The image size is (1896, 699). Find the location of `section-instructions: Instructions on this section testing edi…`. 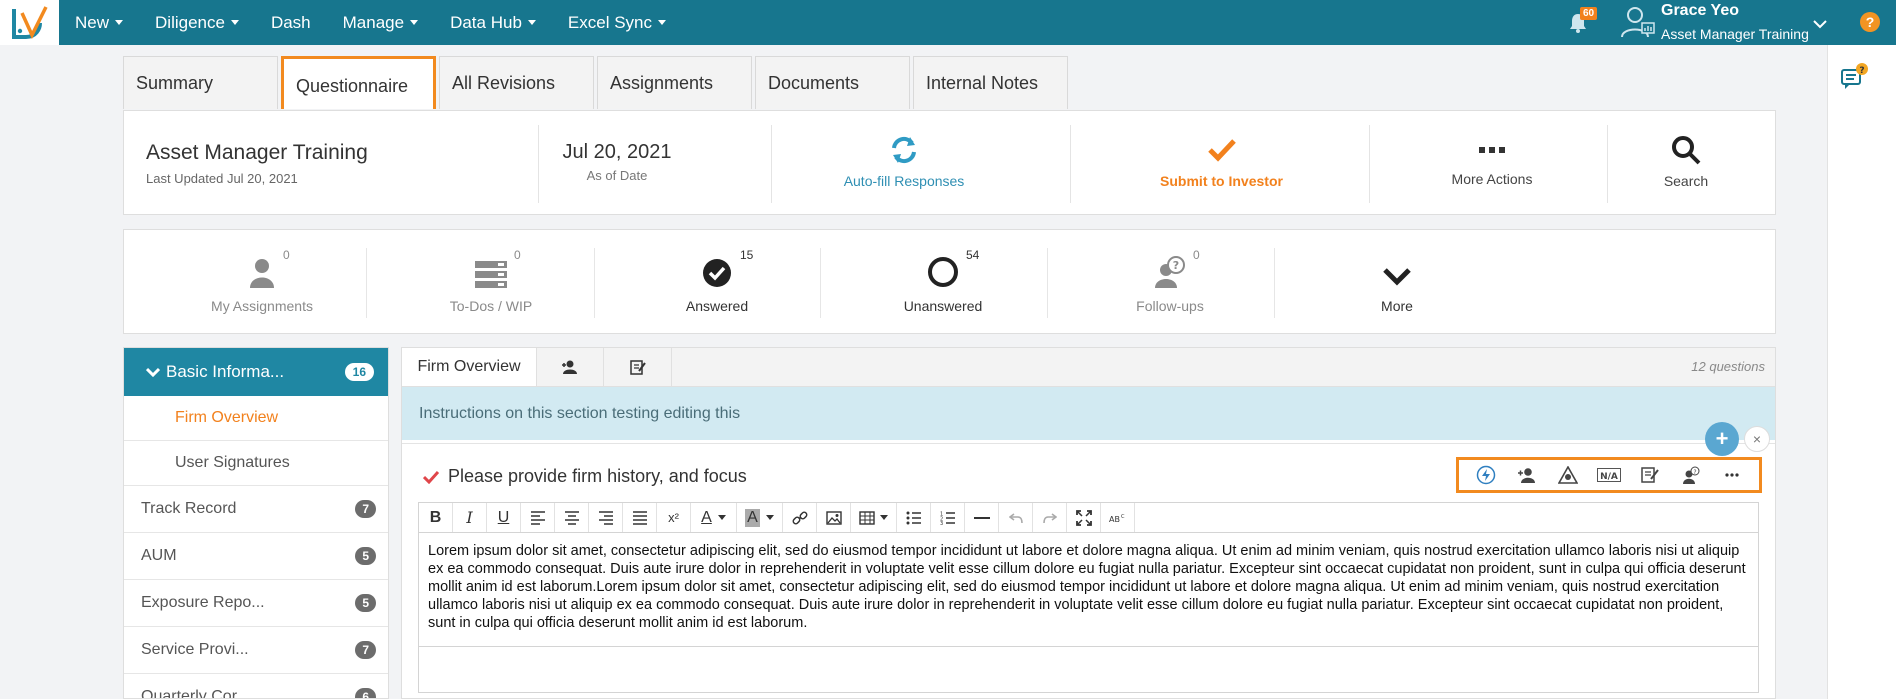

section-instructions: Instructions on this section testing edi… is located at coordinates (1088, 413).